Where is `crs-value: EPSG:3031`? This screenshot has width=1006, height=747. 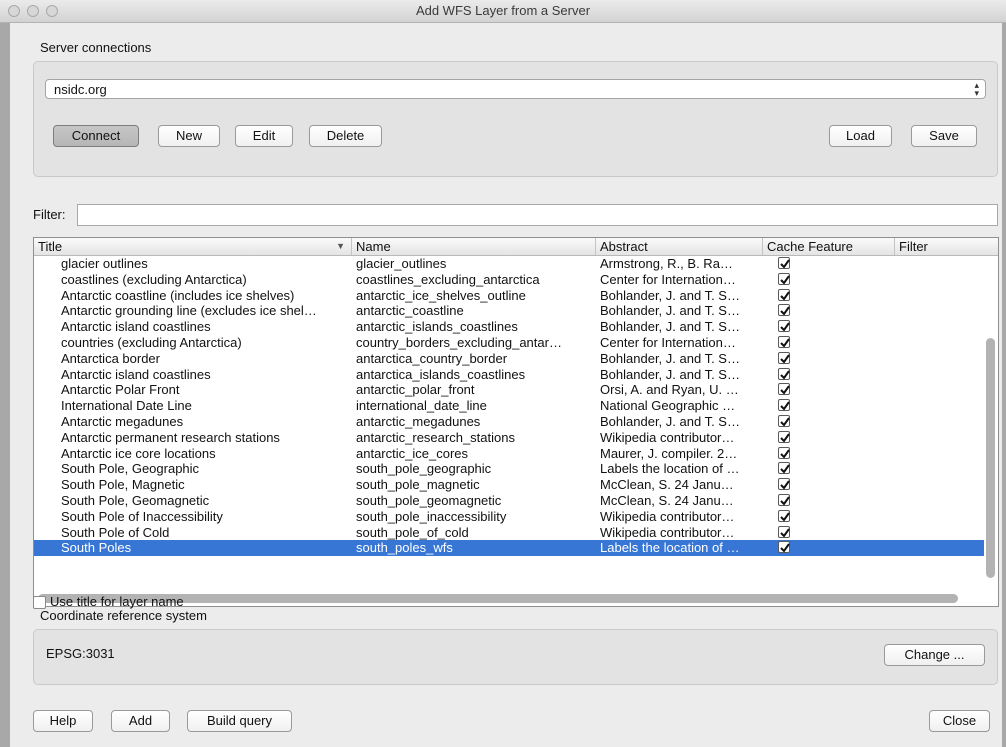
crs-value: EPSG:3031 is located at coordinates (80, 653).